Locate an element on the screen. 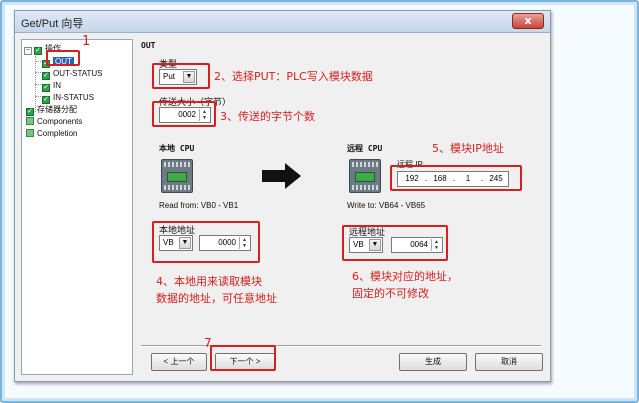 The height and width of the screenshot is (403, 639). write-to-text: Write to: VB64 - VB65 is located at coordinates (386, 205).